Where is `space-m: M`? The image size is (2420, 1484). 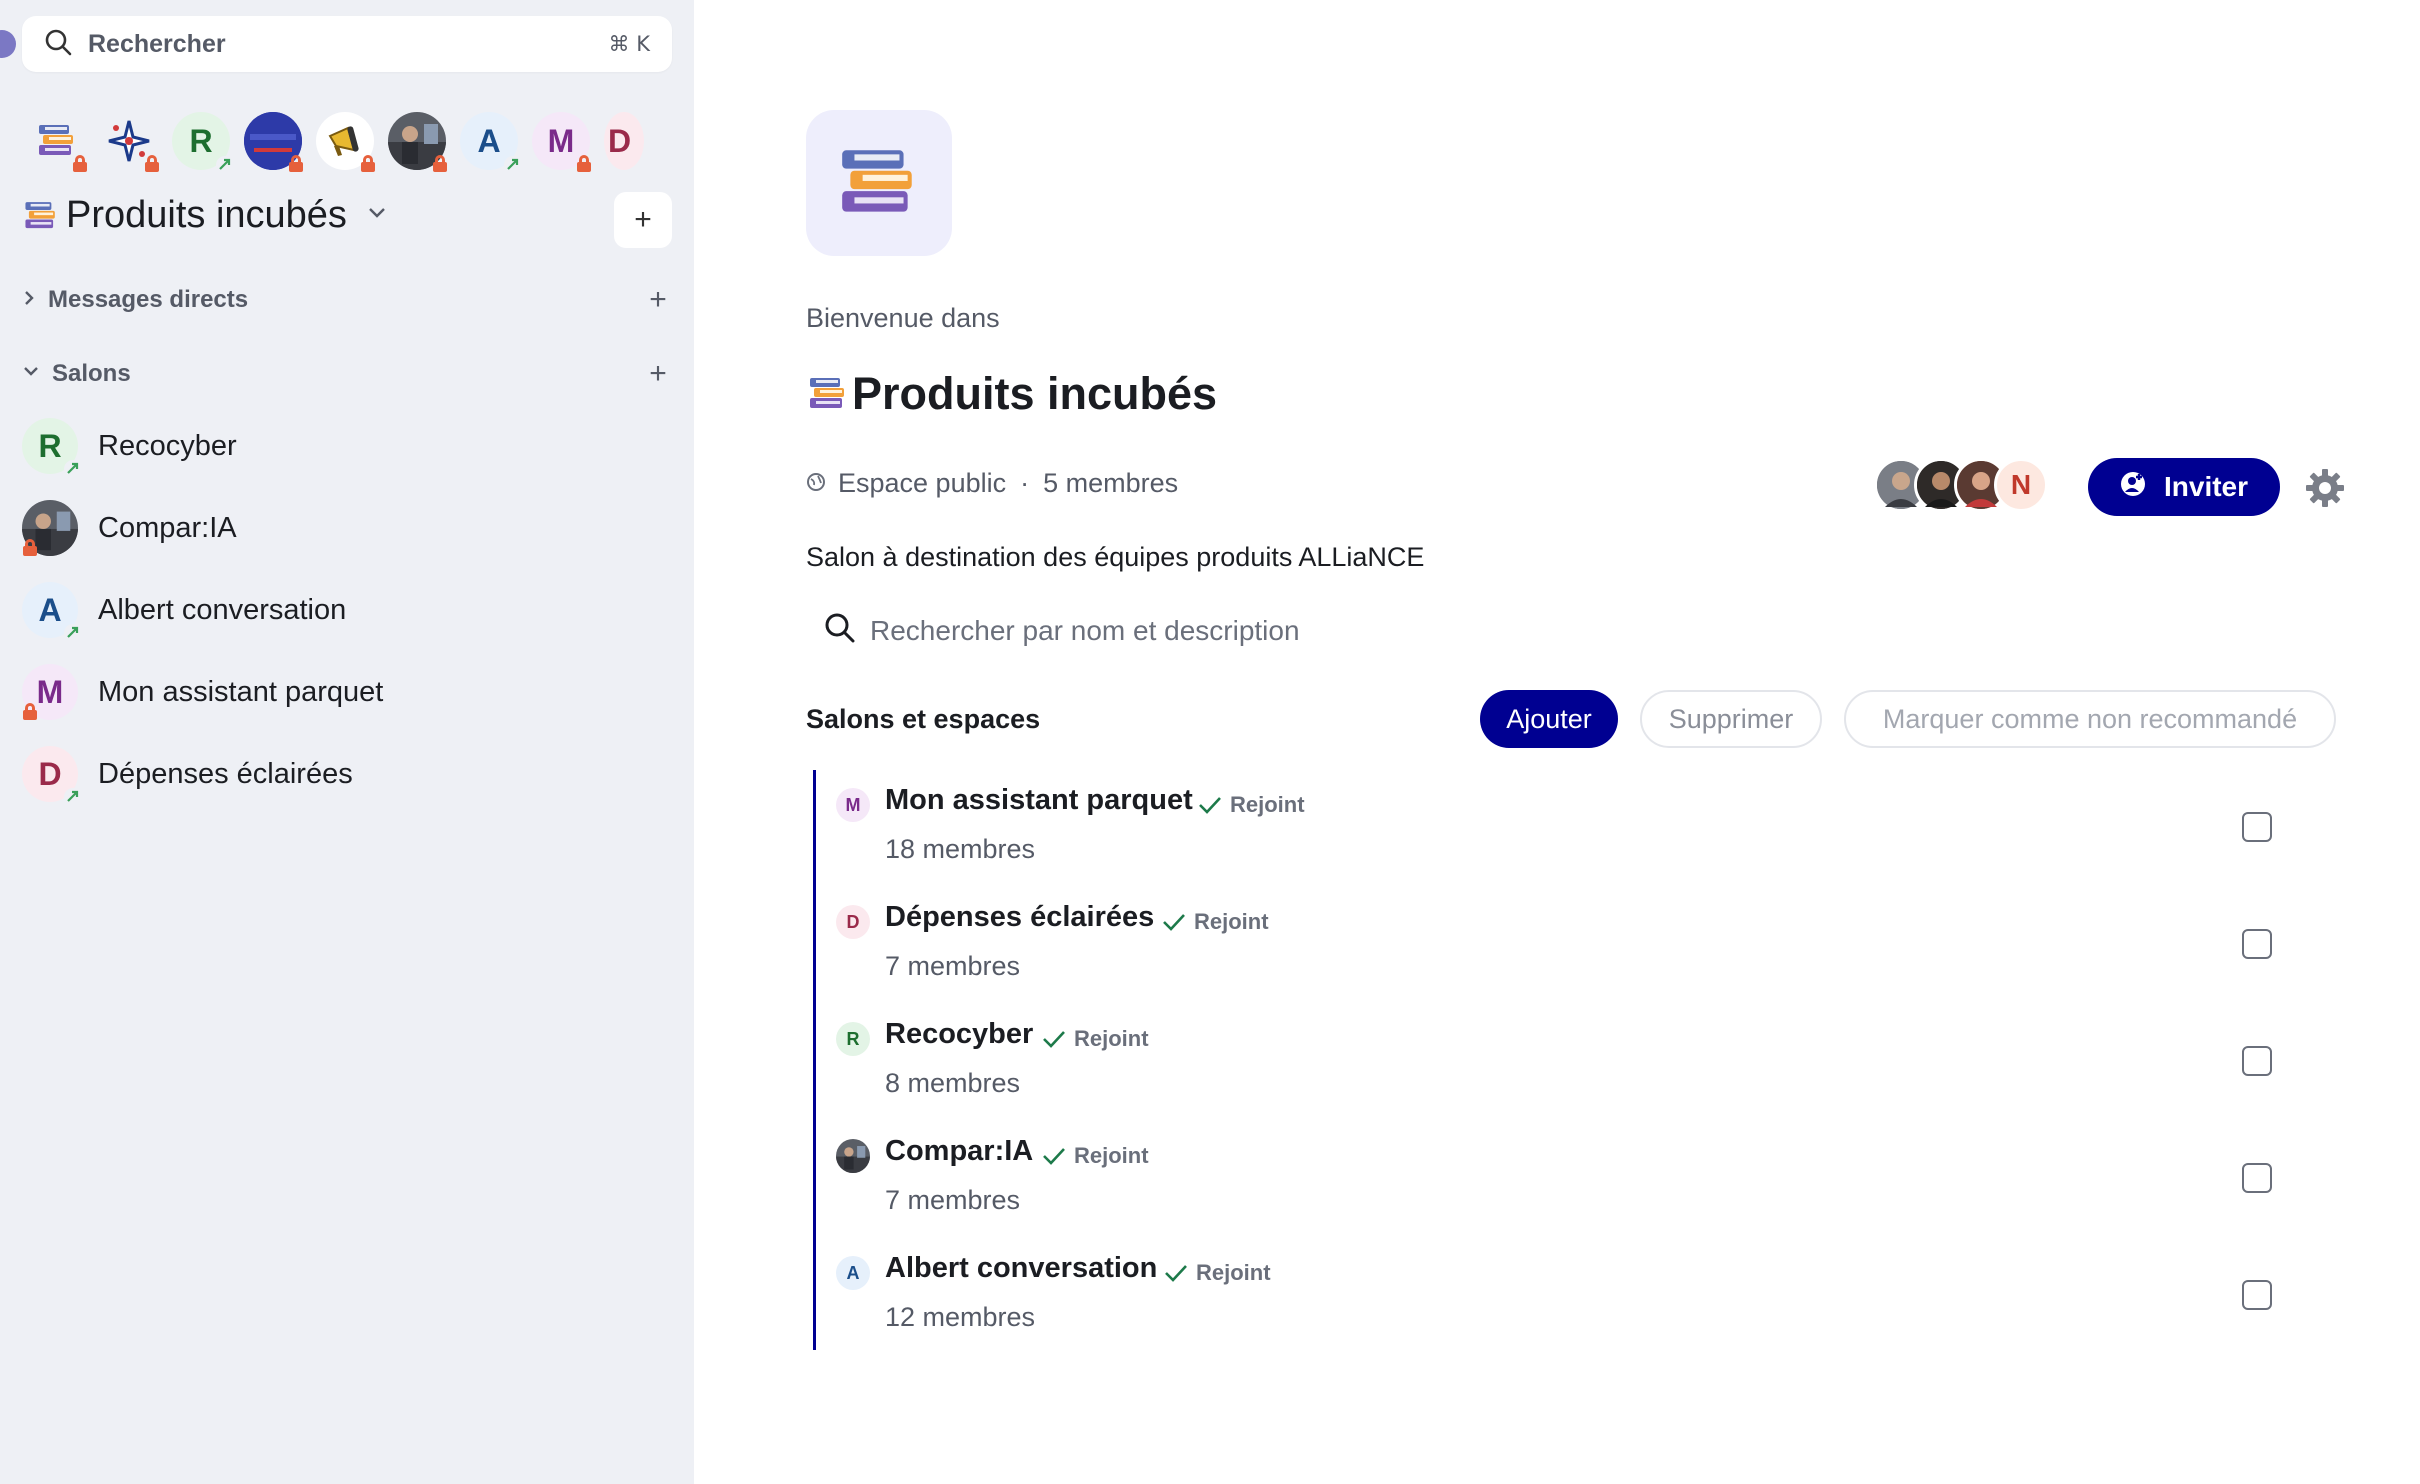 space-m: M is located at coordinates (562, 142).